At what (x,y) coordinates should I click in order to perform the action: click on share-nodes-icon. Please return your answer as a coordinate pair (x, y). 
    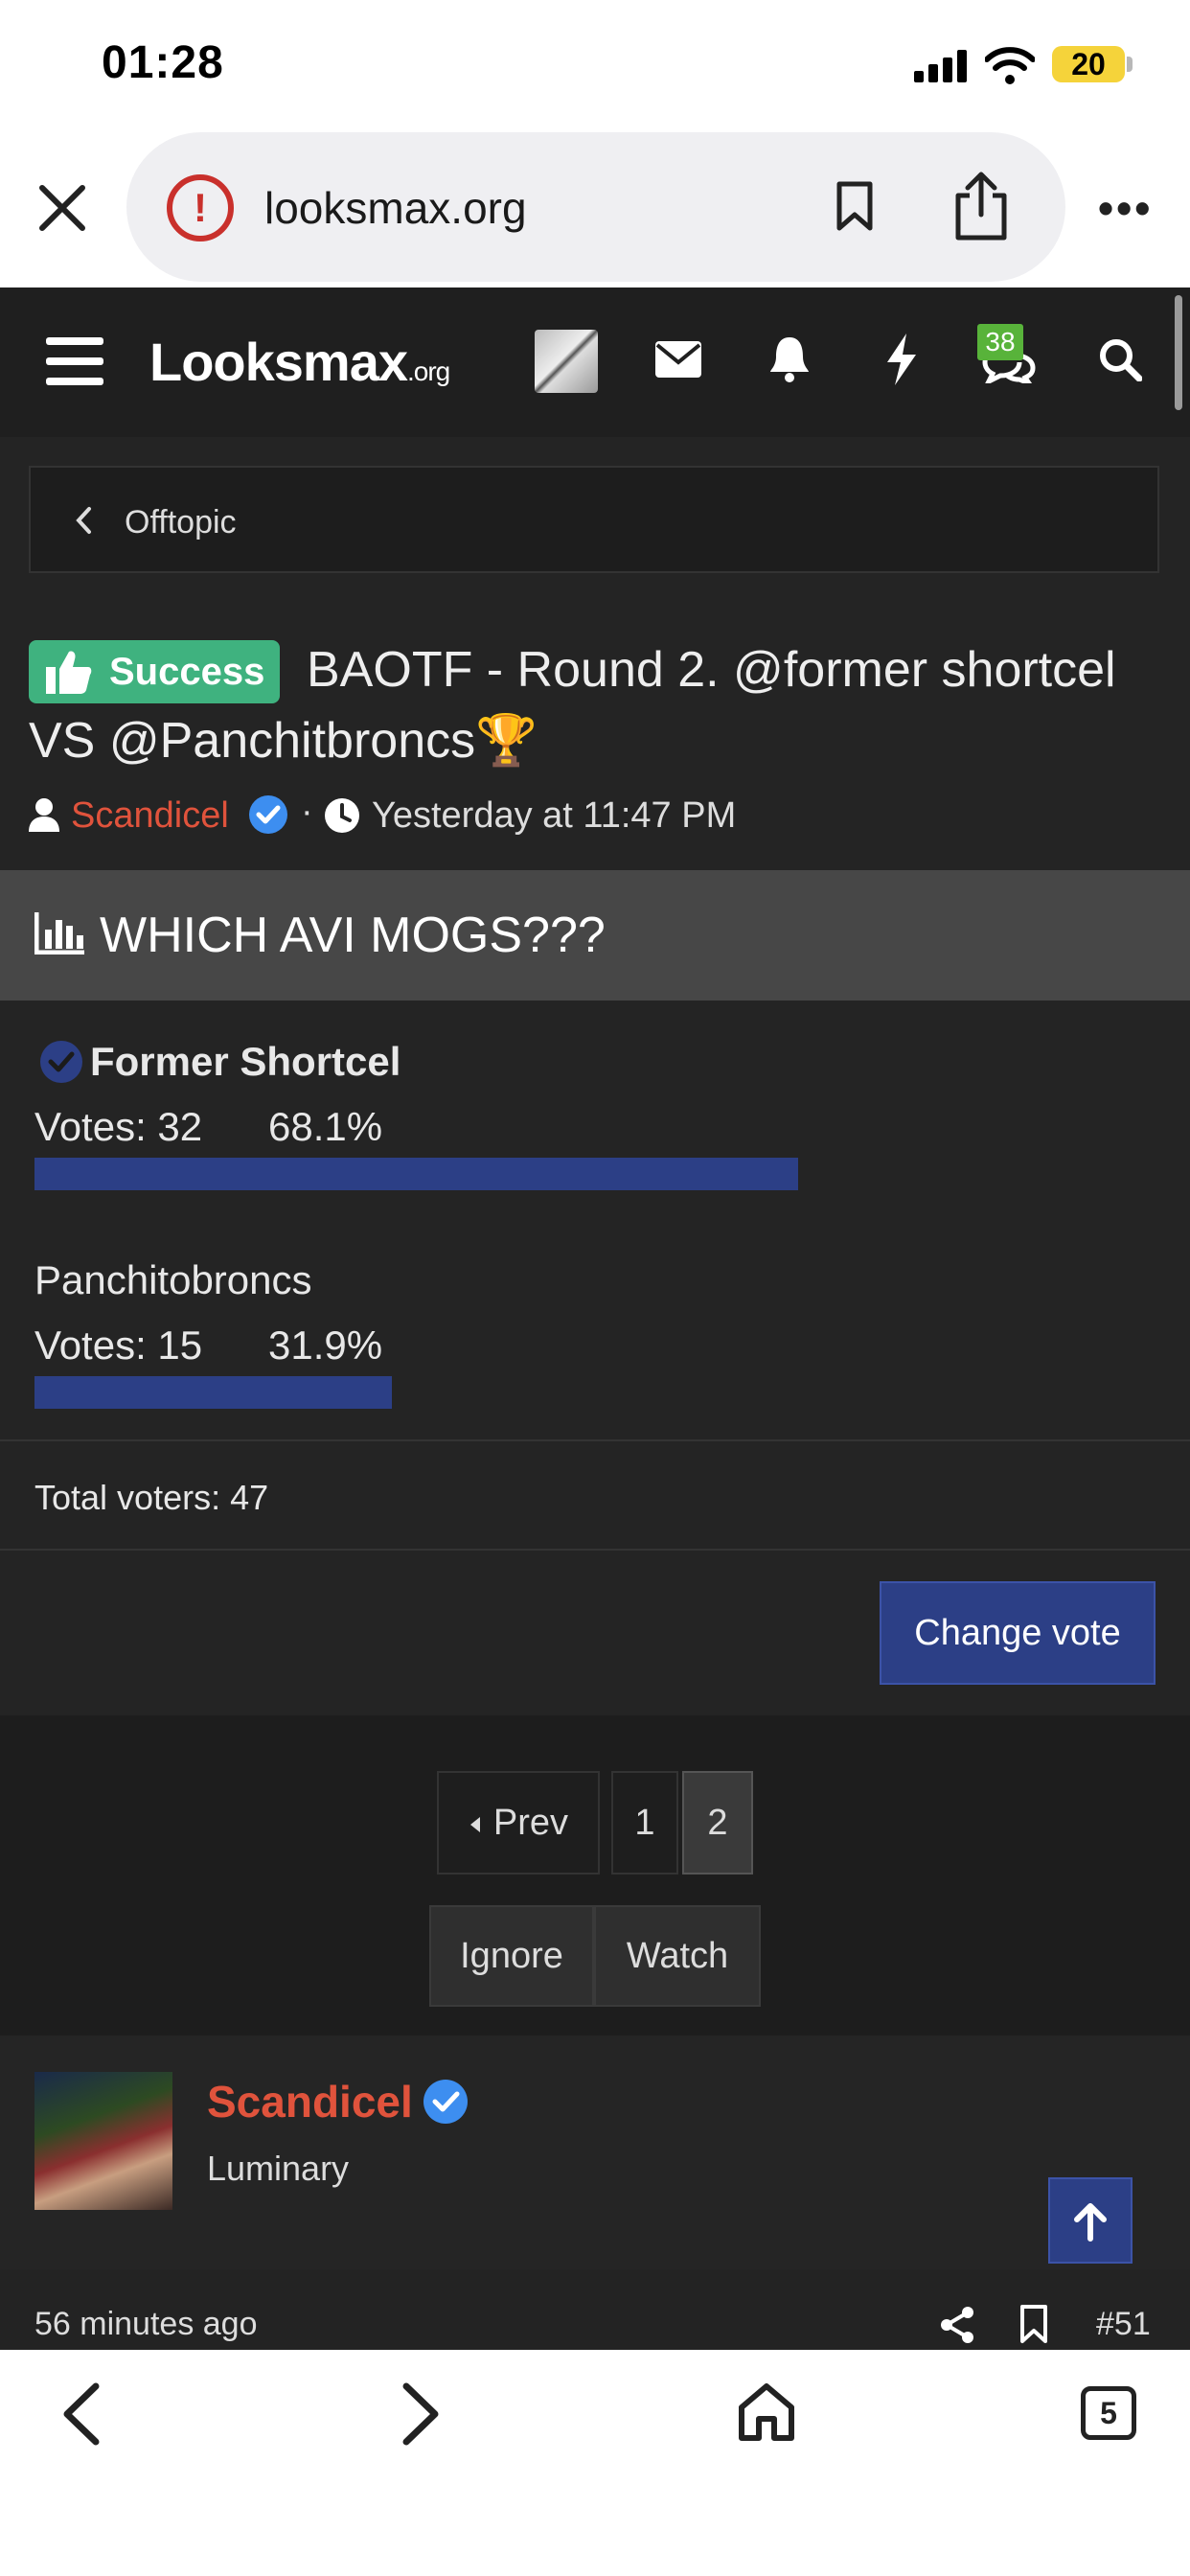
    Looking at the image, I should click on (957, 2325).